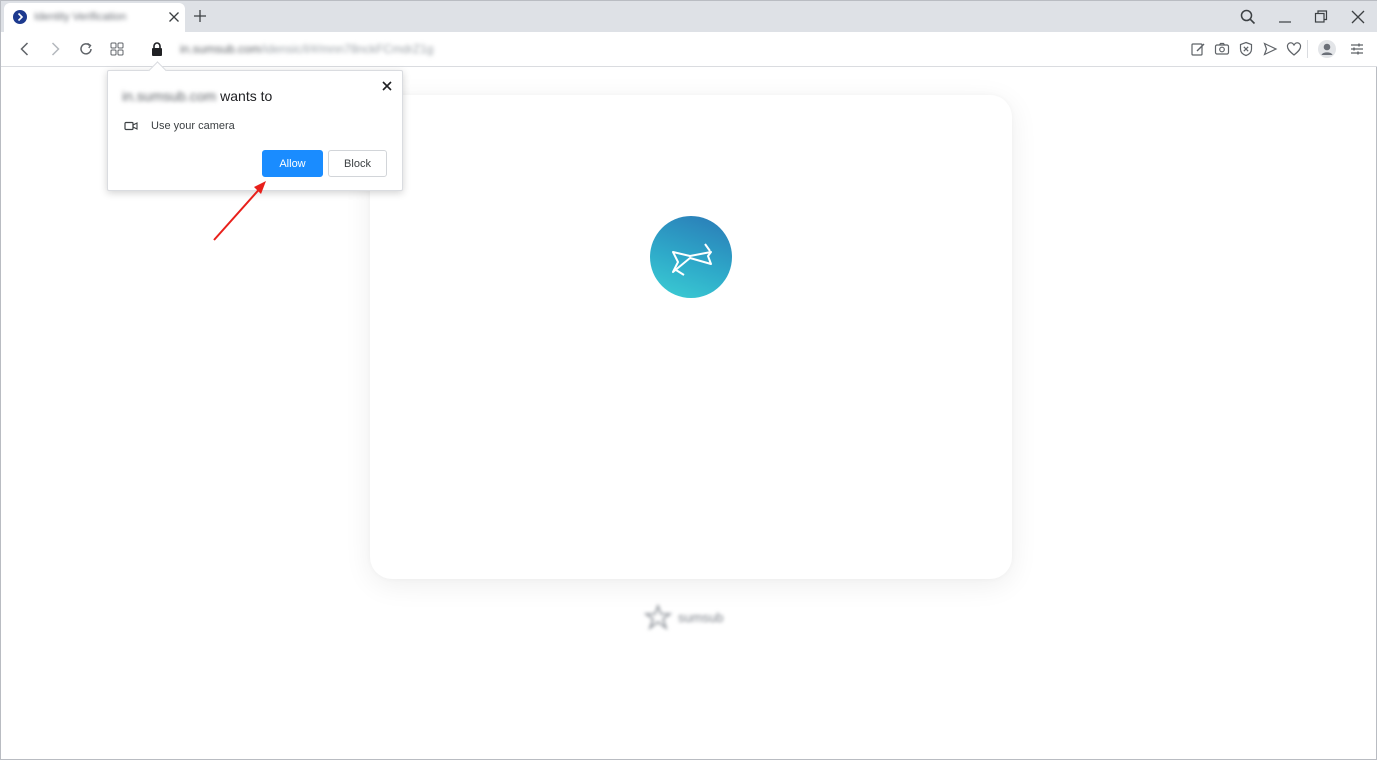 Image resolution: width=1377 pixels, height=760 pixels. I want to click on screenshot-camera-icon, so click(1222, 49).